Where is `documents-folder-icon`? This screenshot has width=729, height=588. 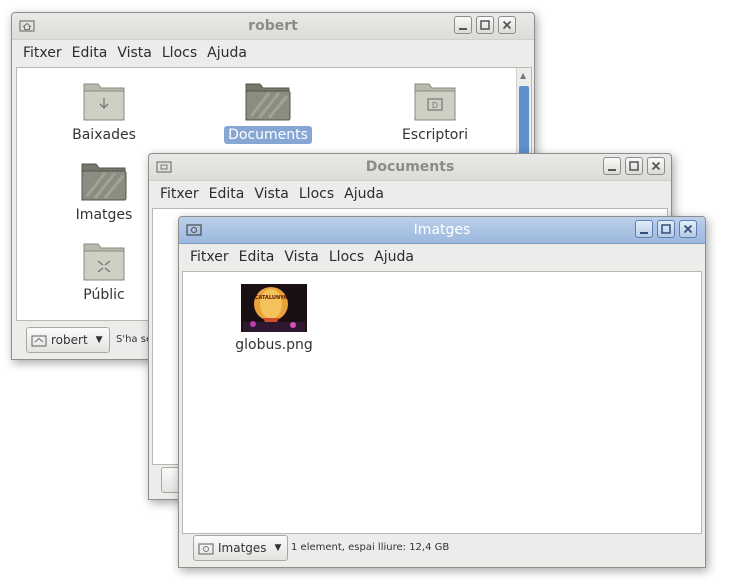 documents-folder-icon is located at coordinates (268, 102).